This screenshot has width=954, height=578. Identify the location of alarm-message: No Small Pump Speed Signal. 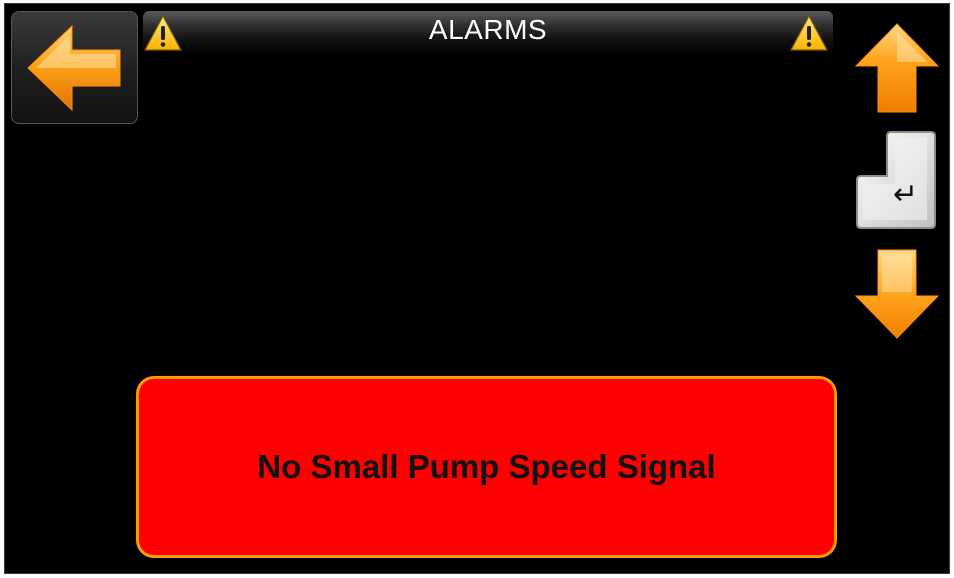
(486, 466).